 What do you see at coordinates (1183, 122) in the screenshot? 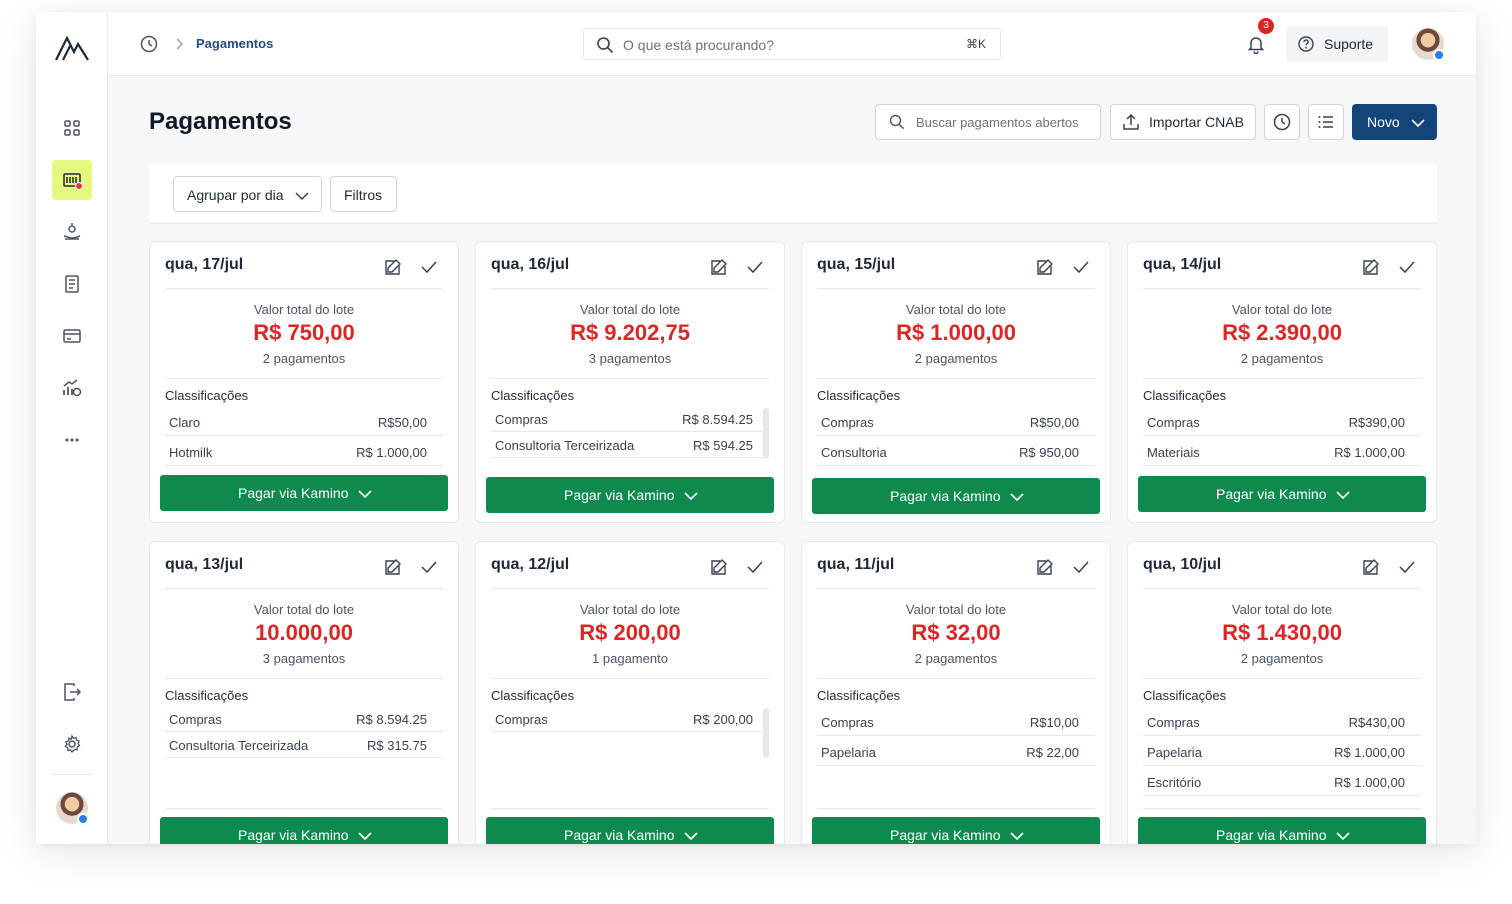
I see `import-cnab-button: Importar CNAB` at bounding box center [1183, 122].